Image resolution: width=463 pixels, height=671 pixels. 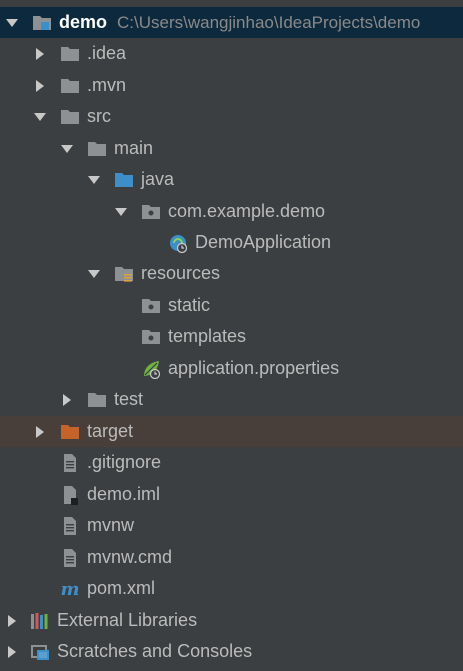 What do you see at coordinates (70, 495) in the screenshot?
I see `module-file-icon` at bounding box center [70, 495].